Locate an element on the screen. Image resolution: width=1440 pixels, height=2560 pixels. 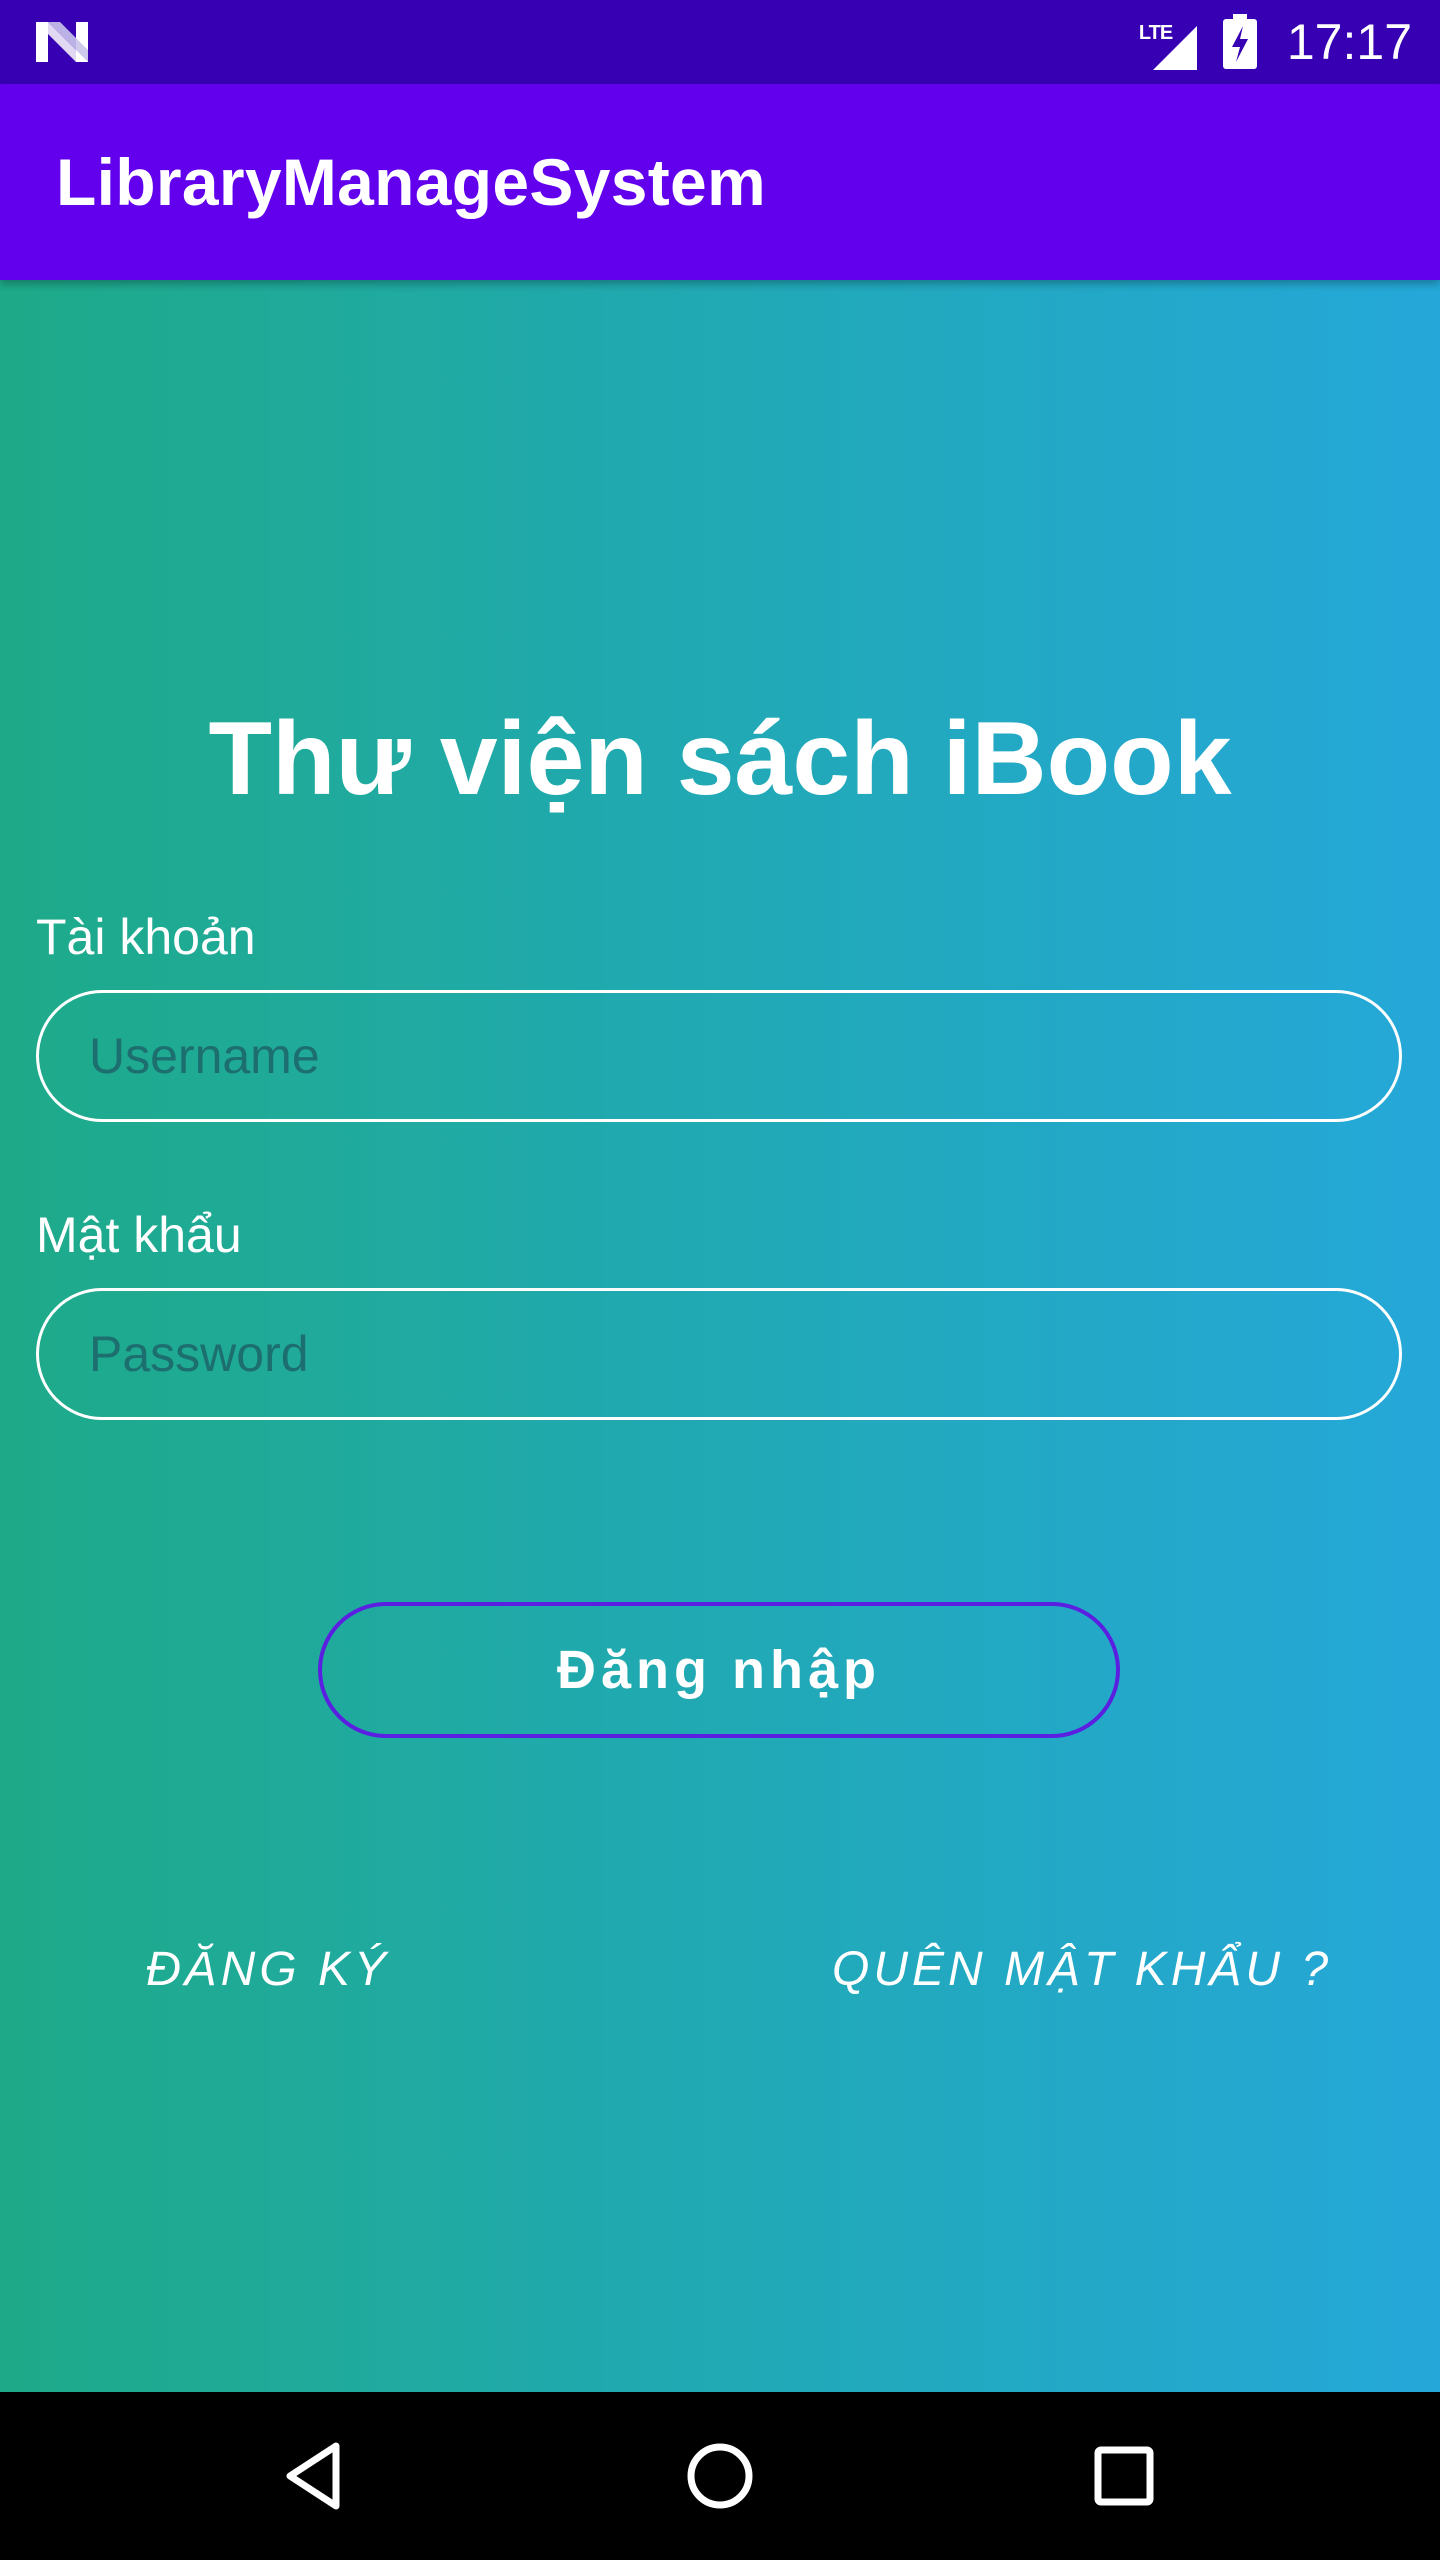
network-type-label: LTE is located at coordinates (1155, 33).